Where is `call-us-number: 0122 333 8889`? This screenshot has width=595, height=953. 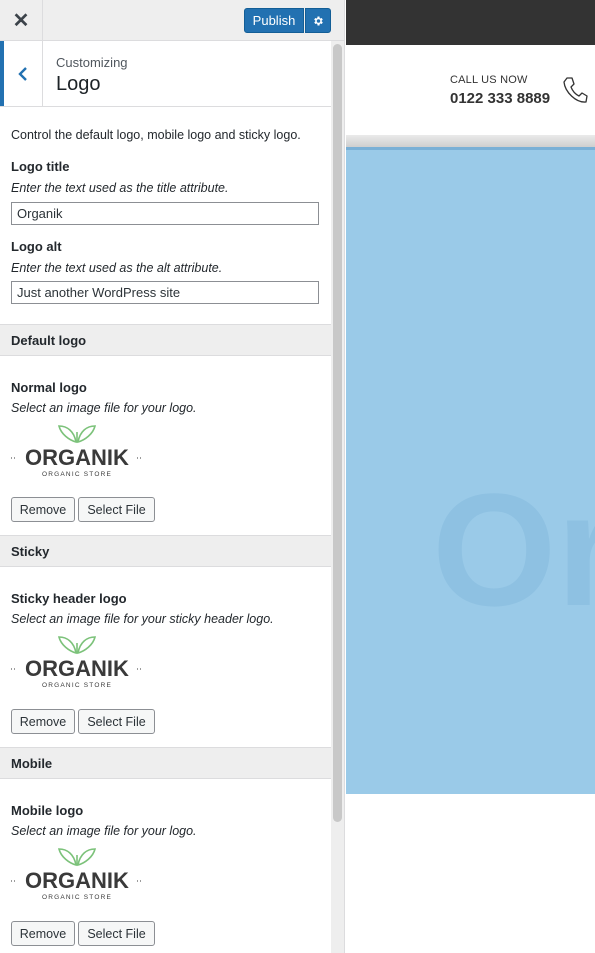 call-us-number: 0122 333 8889 is located at coordinates (500, 98).